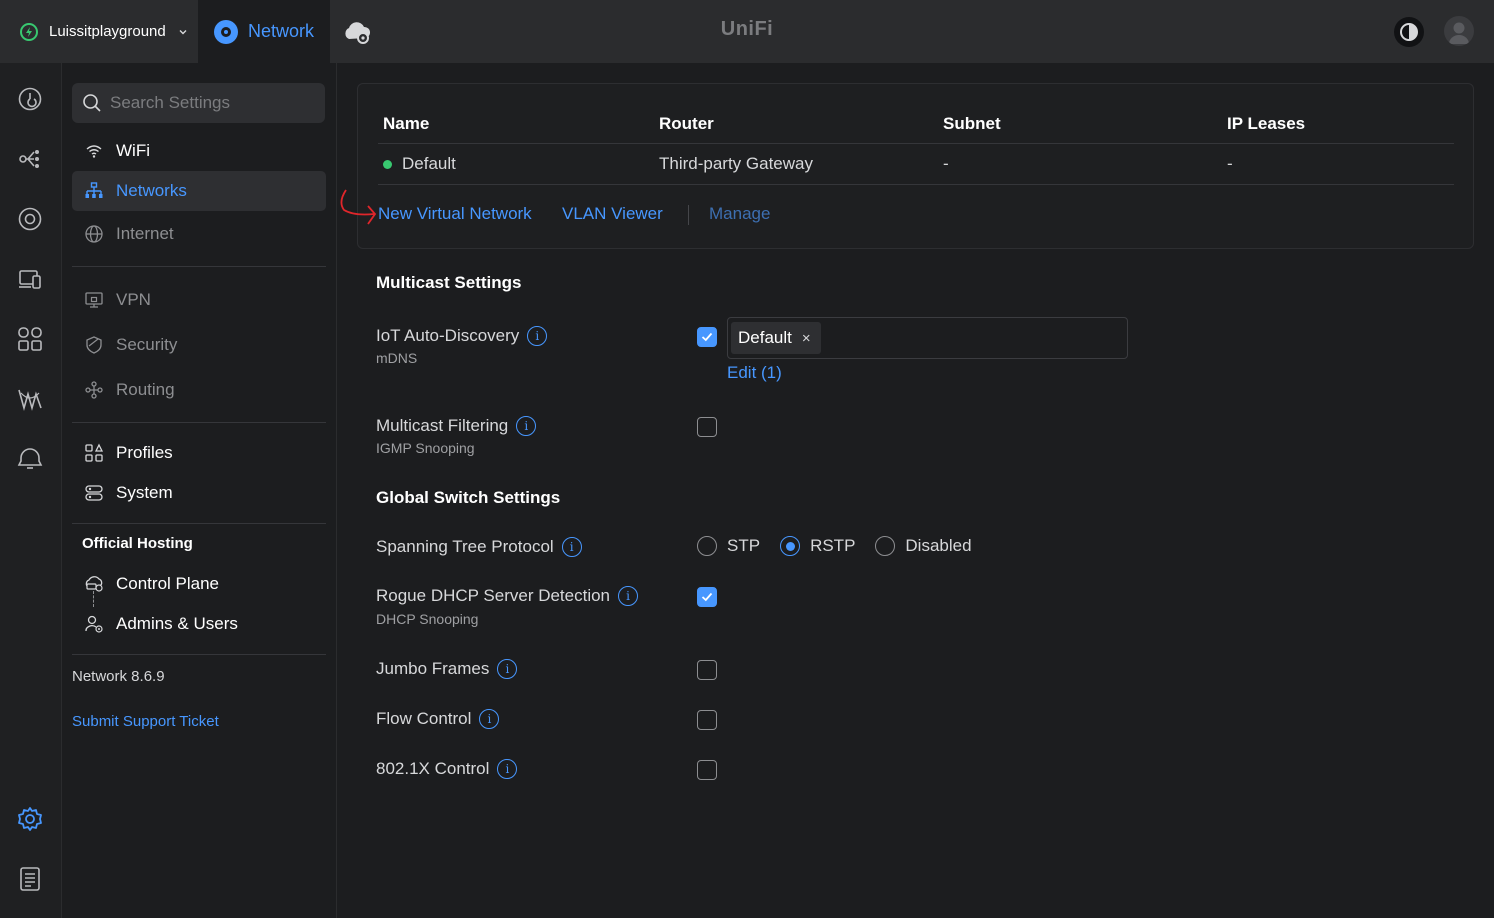  Describe the element at coordinates (30, 99) in the screenshot. I see `dashboard-icon` at that location.